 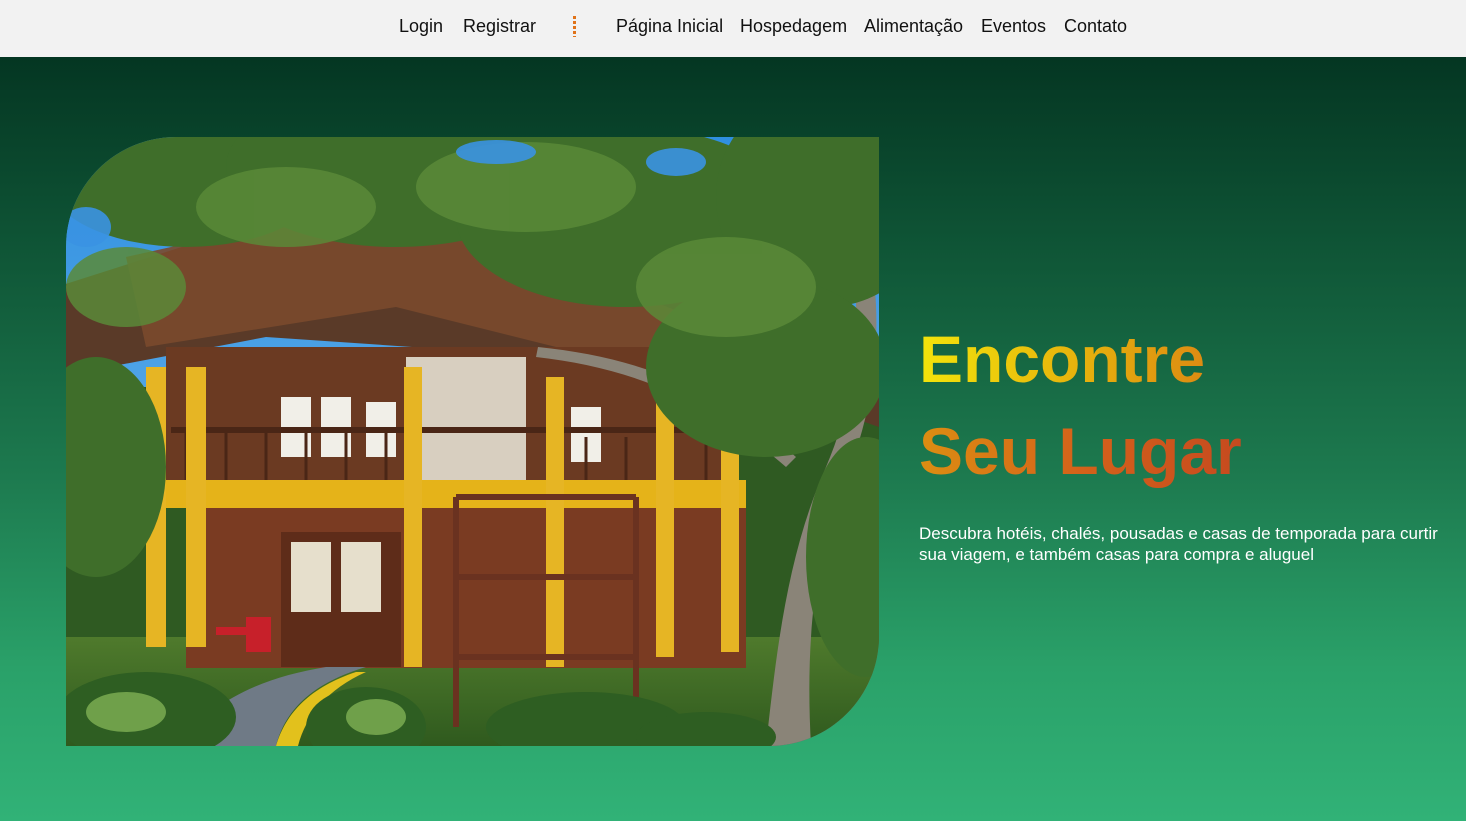 I want to click on nav-home-link: Página Inicial, so click(x=669, y=26).